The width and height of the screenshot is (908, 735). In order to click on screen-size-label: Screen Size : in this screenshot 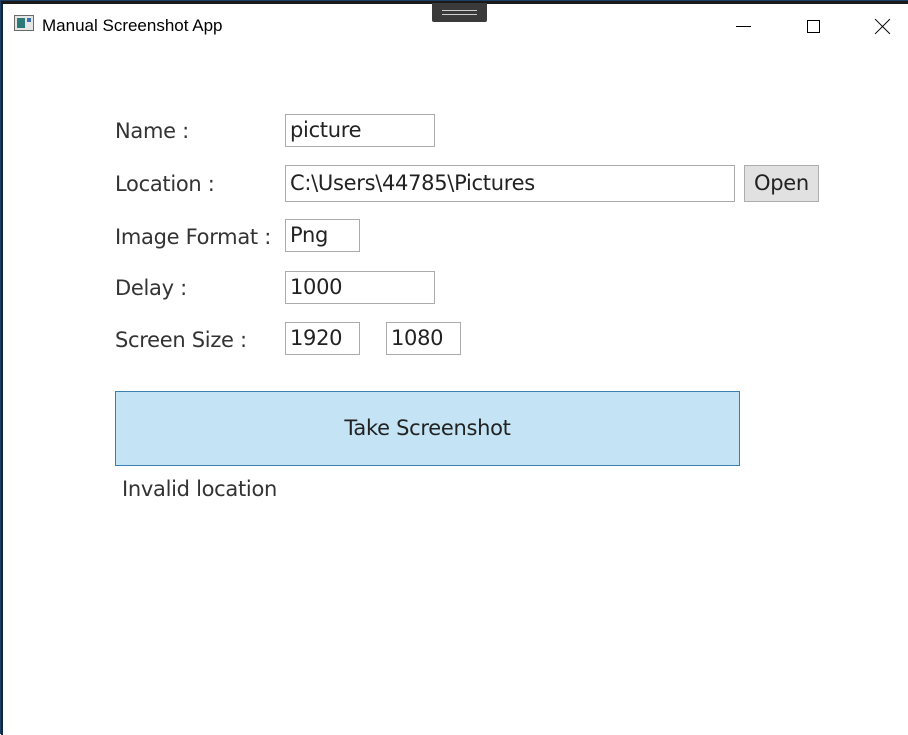, I will do `click(181, 340)`.